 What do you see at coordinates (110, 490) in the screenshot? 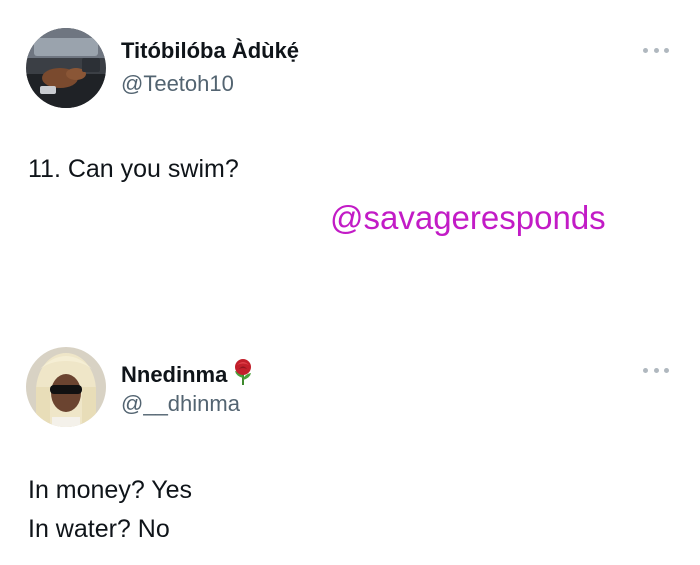
I see `tweet-text-line: In money? Yes` at bounding box center [110, 490].